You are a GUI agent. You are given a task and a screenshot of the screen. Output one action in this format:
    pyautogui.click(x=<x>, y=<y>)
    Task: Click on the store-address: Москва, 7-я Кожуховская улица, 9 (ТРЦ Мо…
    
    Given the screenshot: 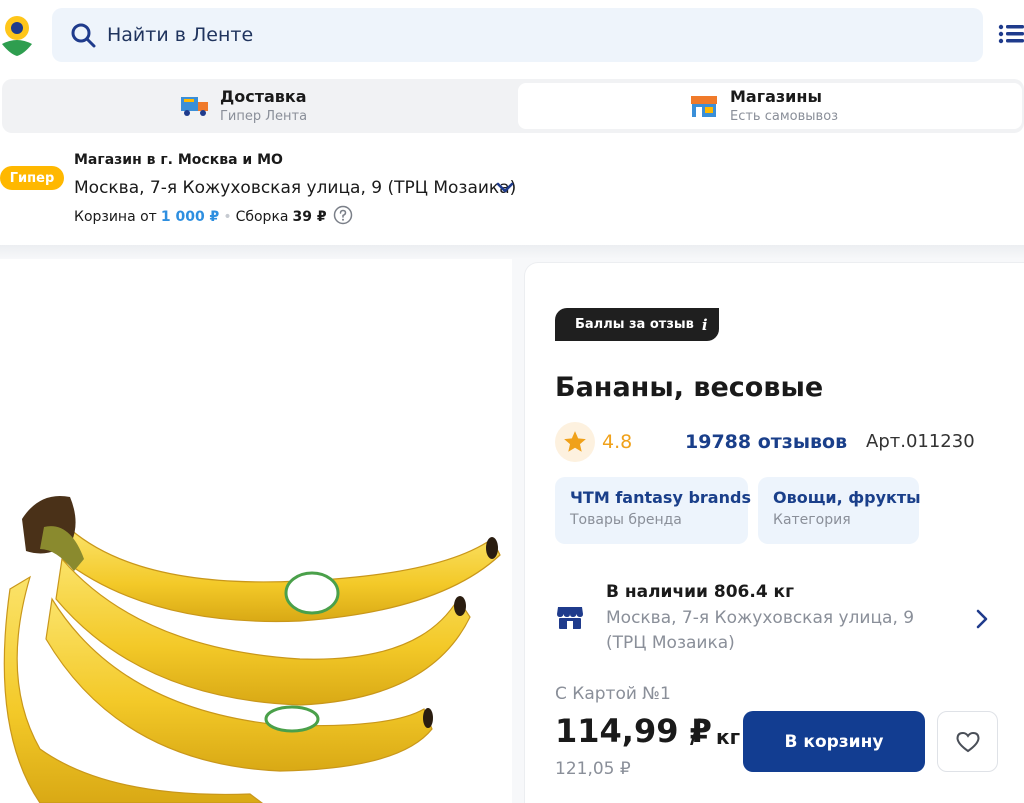 What is the action you would take?
    pyautogui.click(x=295, y=188)
    